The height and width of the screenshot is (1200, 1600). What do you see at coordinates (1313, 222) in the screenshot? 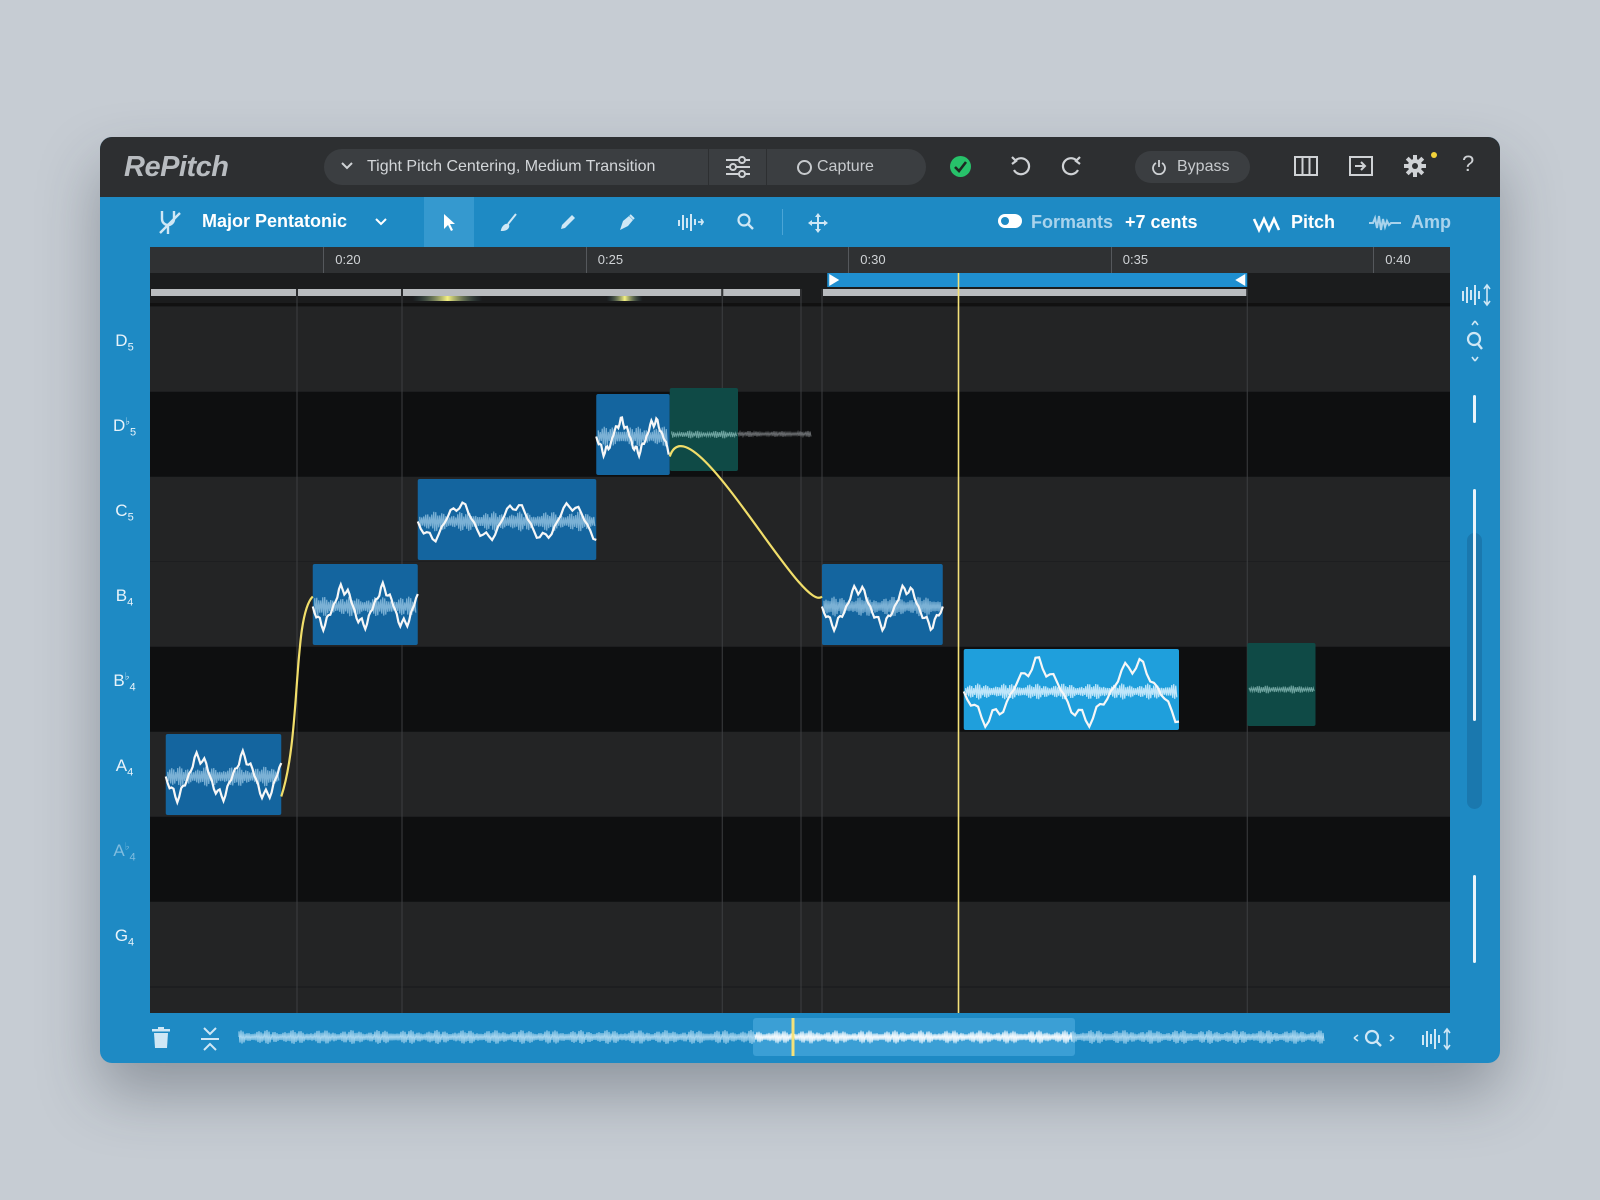
I see `pitch-mode-button: Pitch` at bounding box center [1313, 222].